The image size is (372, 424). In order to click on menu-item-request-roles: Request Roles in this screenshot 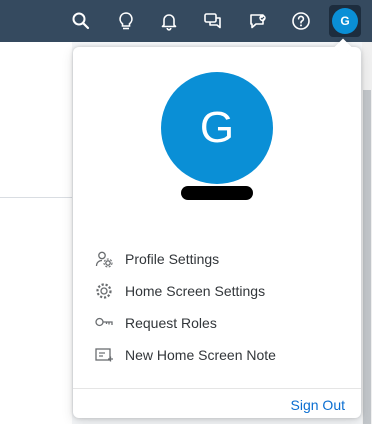, I will do `click(217, 323)`.